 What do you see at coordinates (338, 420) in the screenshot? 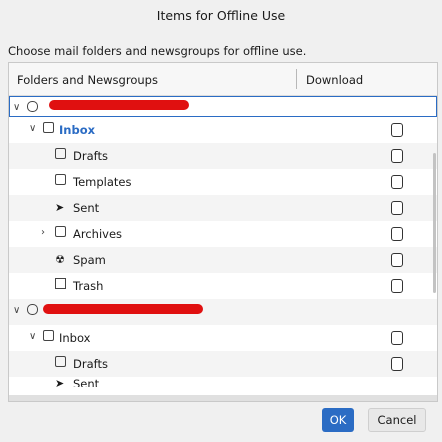
I see `ok-button: OK` at bounding box center [338, 420].